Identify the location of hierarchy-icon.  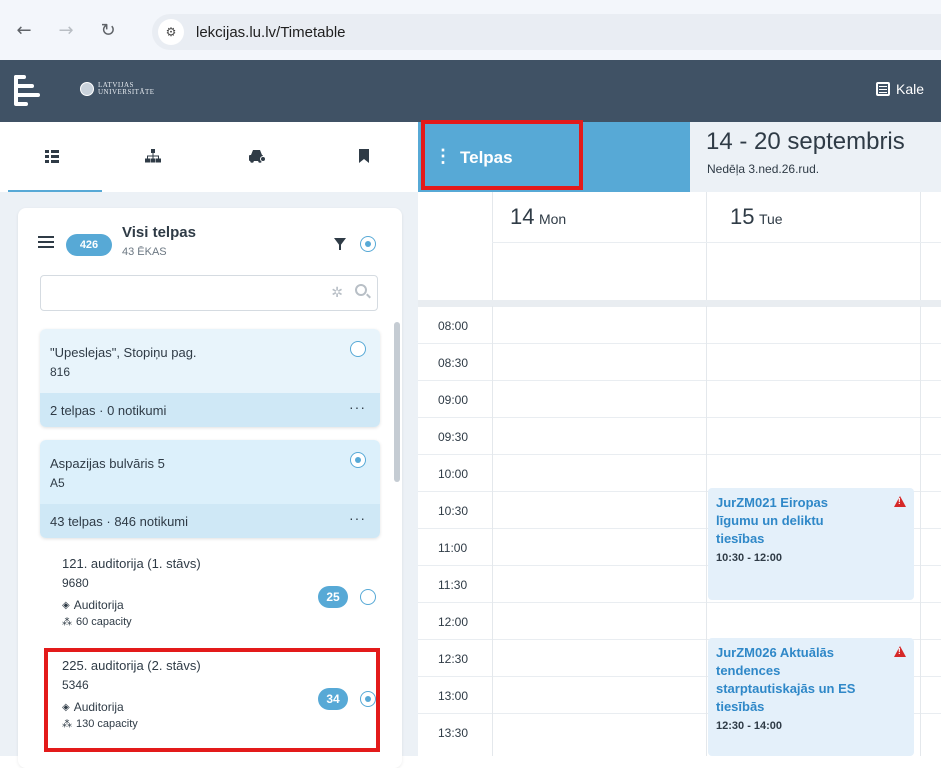
(154, 157).